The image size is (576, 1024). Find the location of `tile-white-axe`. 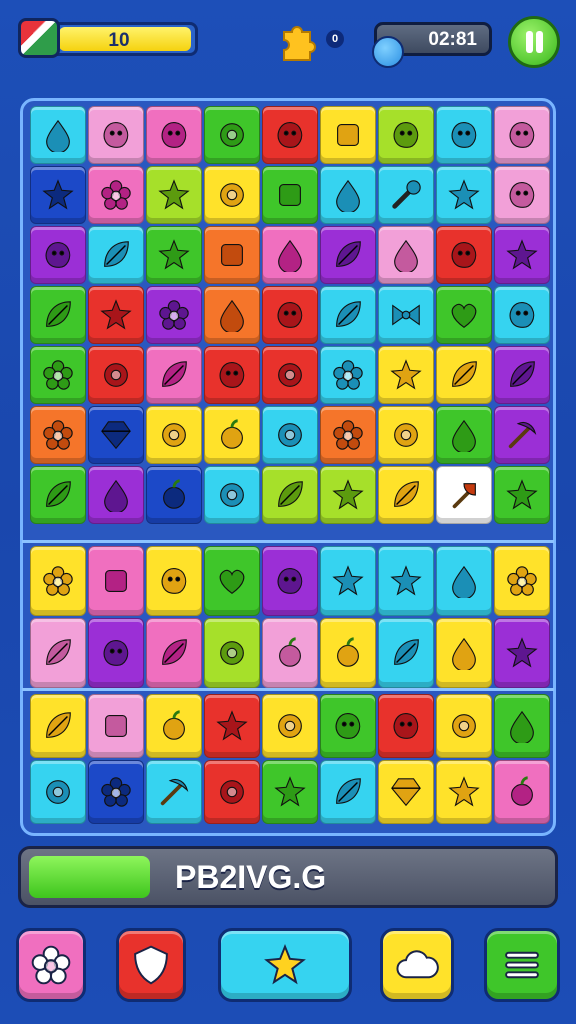

tile-white-axe is located at coordinates (464, 495).